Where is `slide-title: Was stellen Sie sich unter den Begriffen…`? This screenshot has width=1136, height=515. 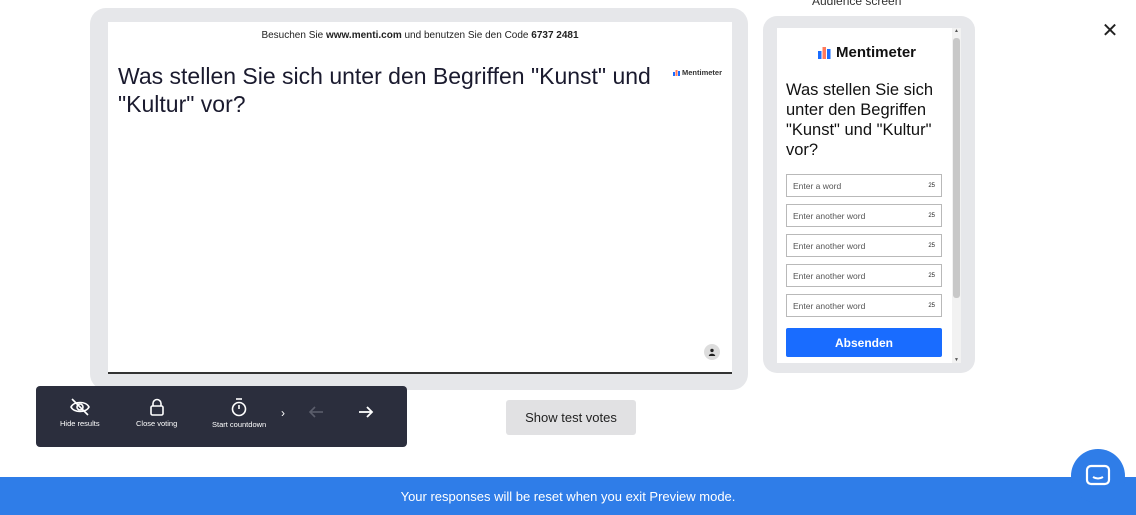
slide-title: Was stellen Sie sich unter den Begriffen… is located at coordinates (384, 90).